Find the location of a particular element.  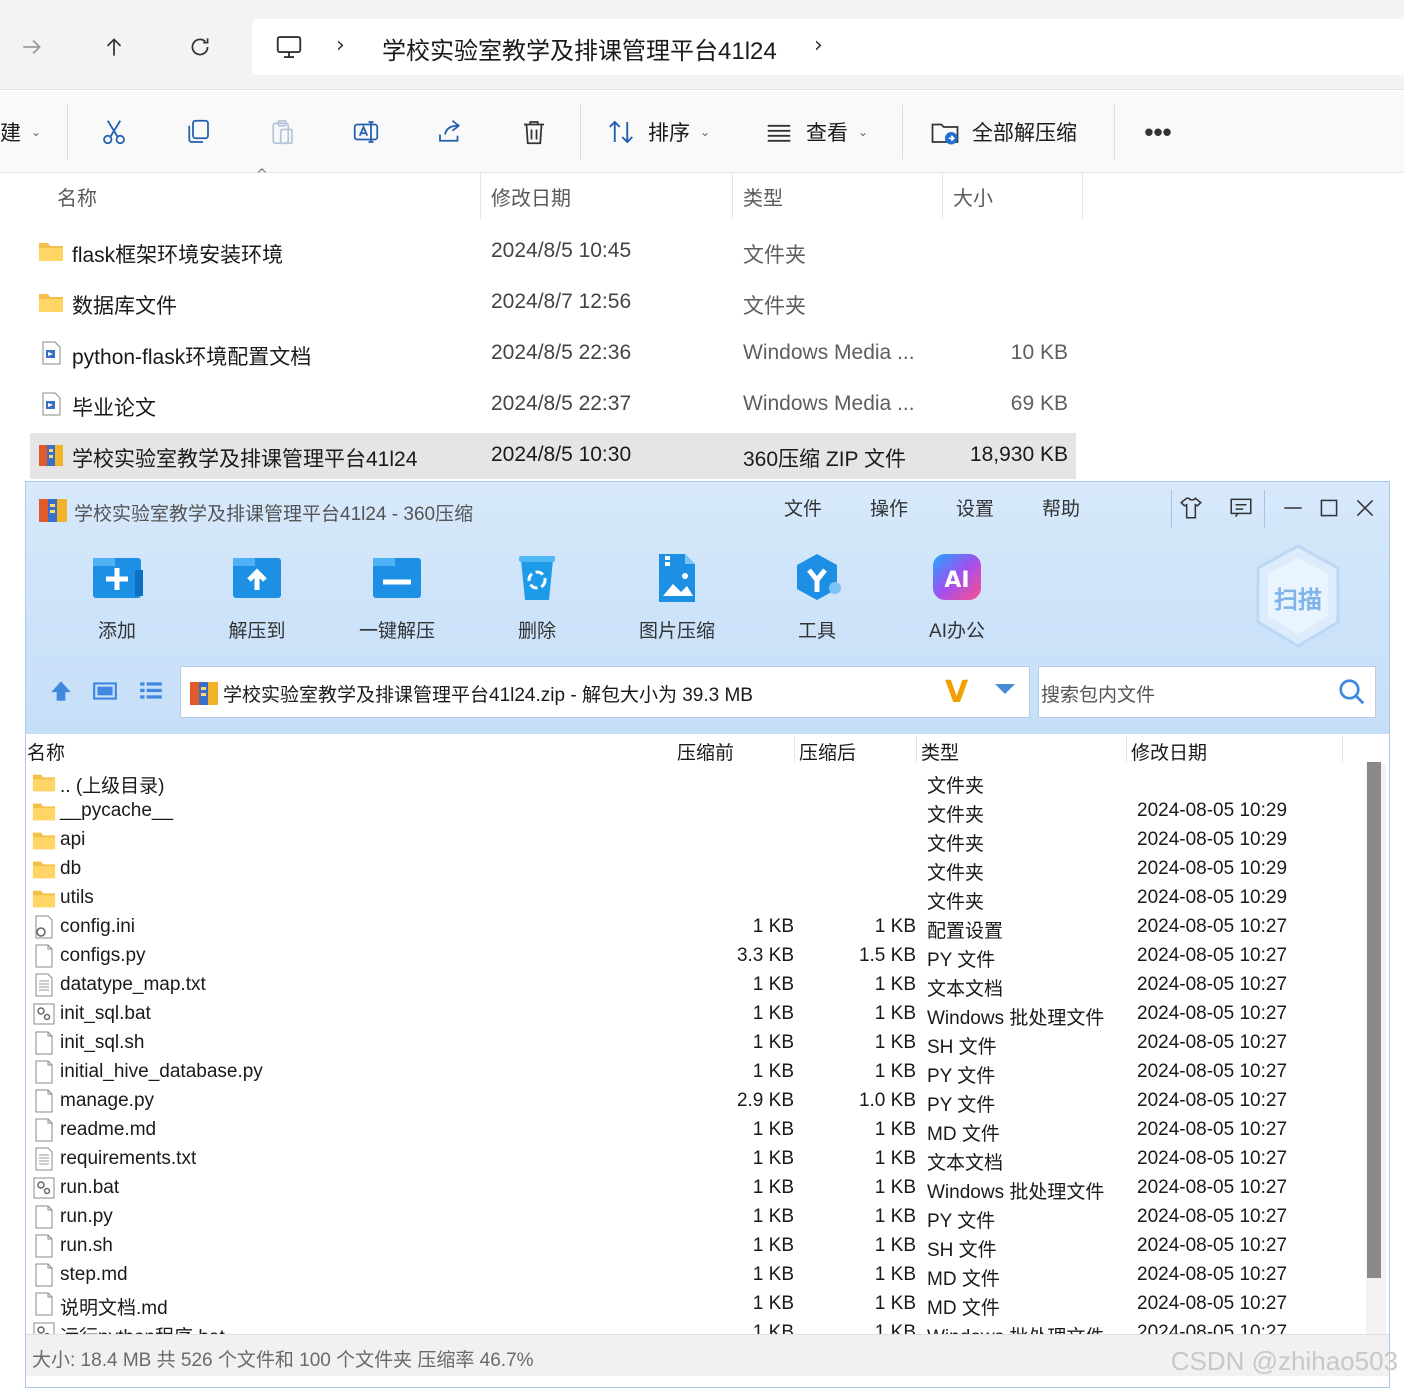

new-button: 建 ⌄ is located at coordinates (25, 132).